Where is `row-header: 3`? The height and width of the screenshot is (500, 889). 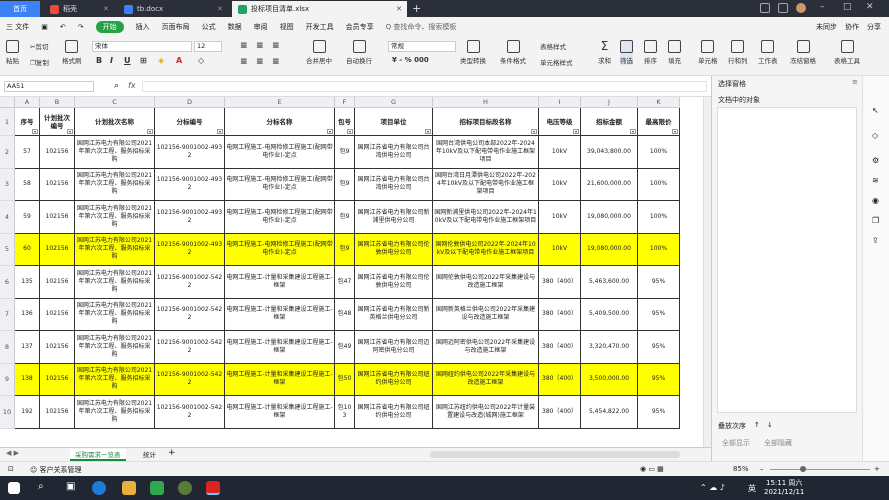 row-header: 3 is located at coordinates (7, 184).